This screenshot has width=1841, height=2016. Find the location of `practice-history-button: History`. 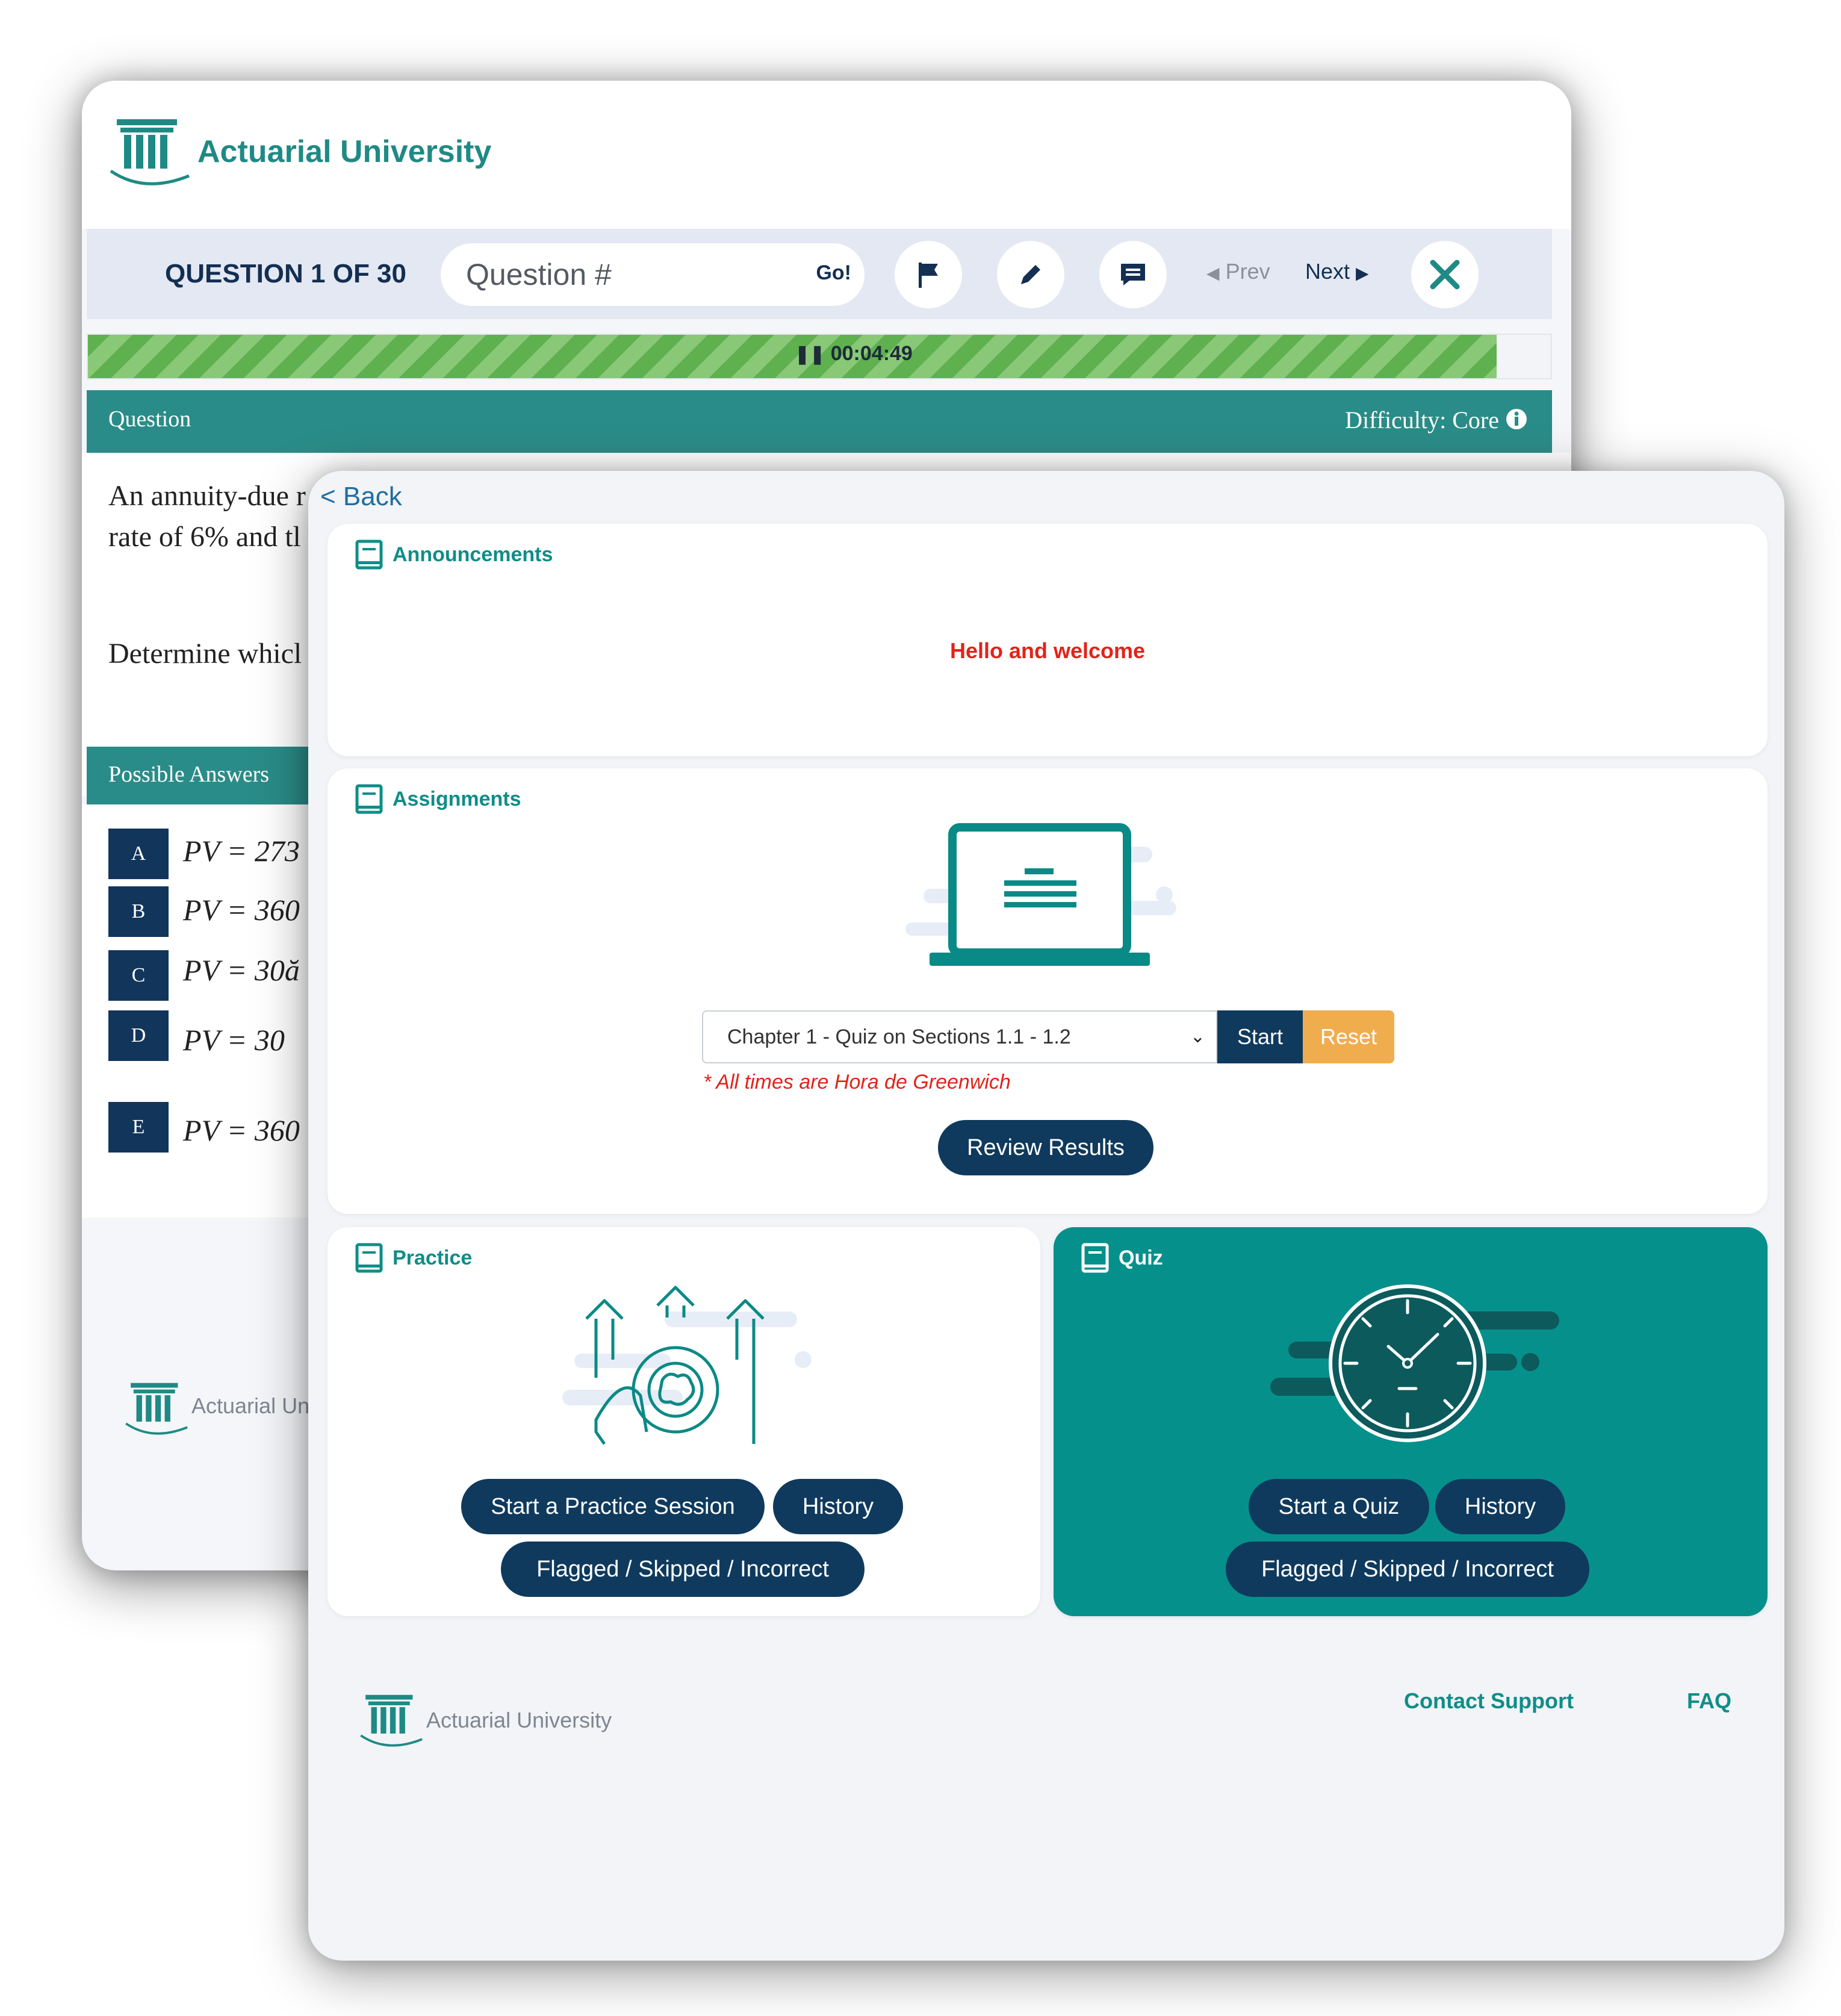

practice-history-button: History is located at coordinates (838, 1507).